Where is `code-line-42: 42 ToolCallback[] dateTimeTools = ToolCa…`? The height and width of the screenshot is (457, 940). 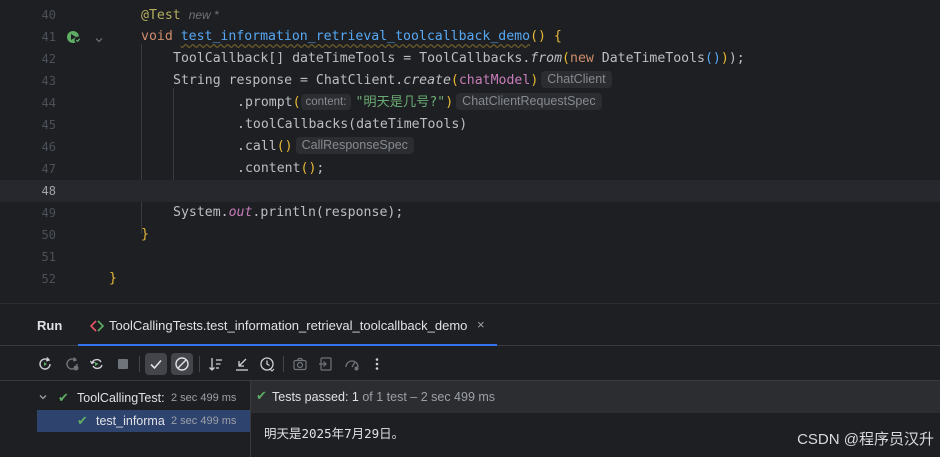 code-line-42: 42 ToolCallback[] dateTimeTools = ToolCa… is located at coordinates (470, 59).